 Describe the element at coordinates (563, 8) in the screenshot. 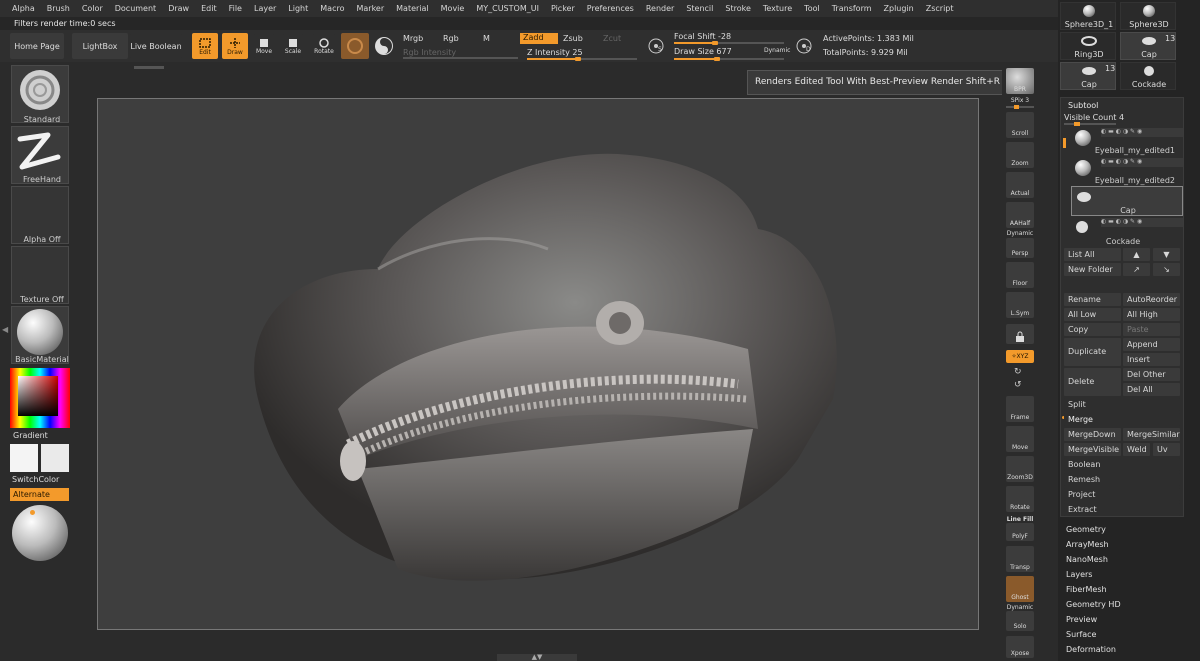

I see `menu-picker: Picker` at that location.